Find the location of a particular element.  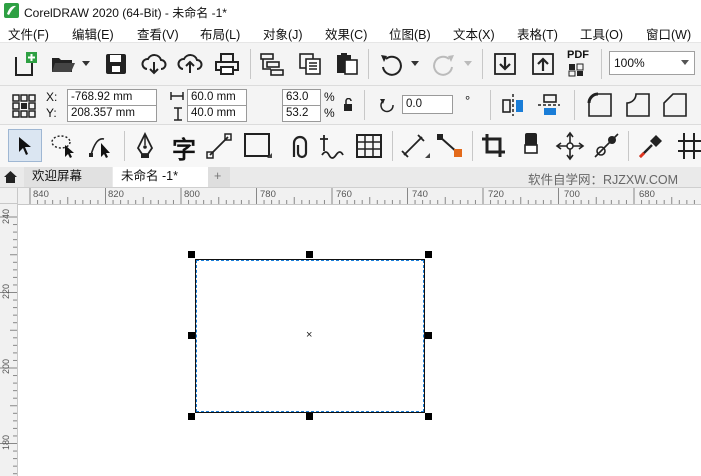

print-icon is located at coordinates (227, 64).